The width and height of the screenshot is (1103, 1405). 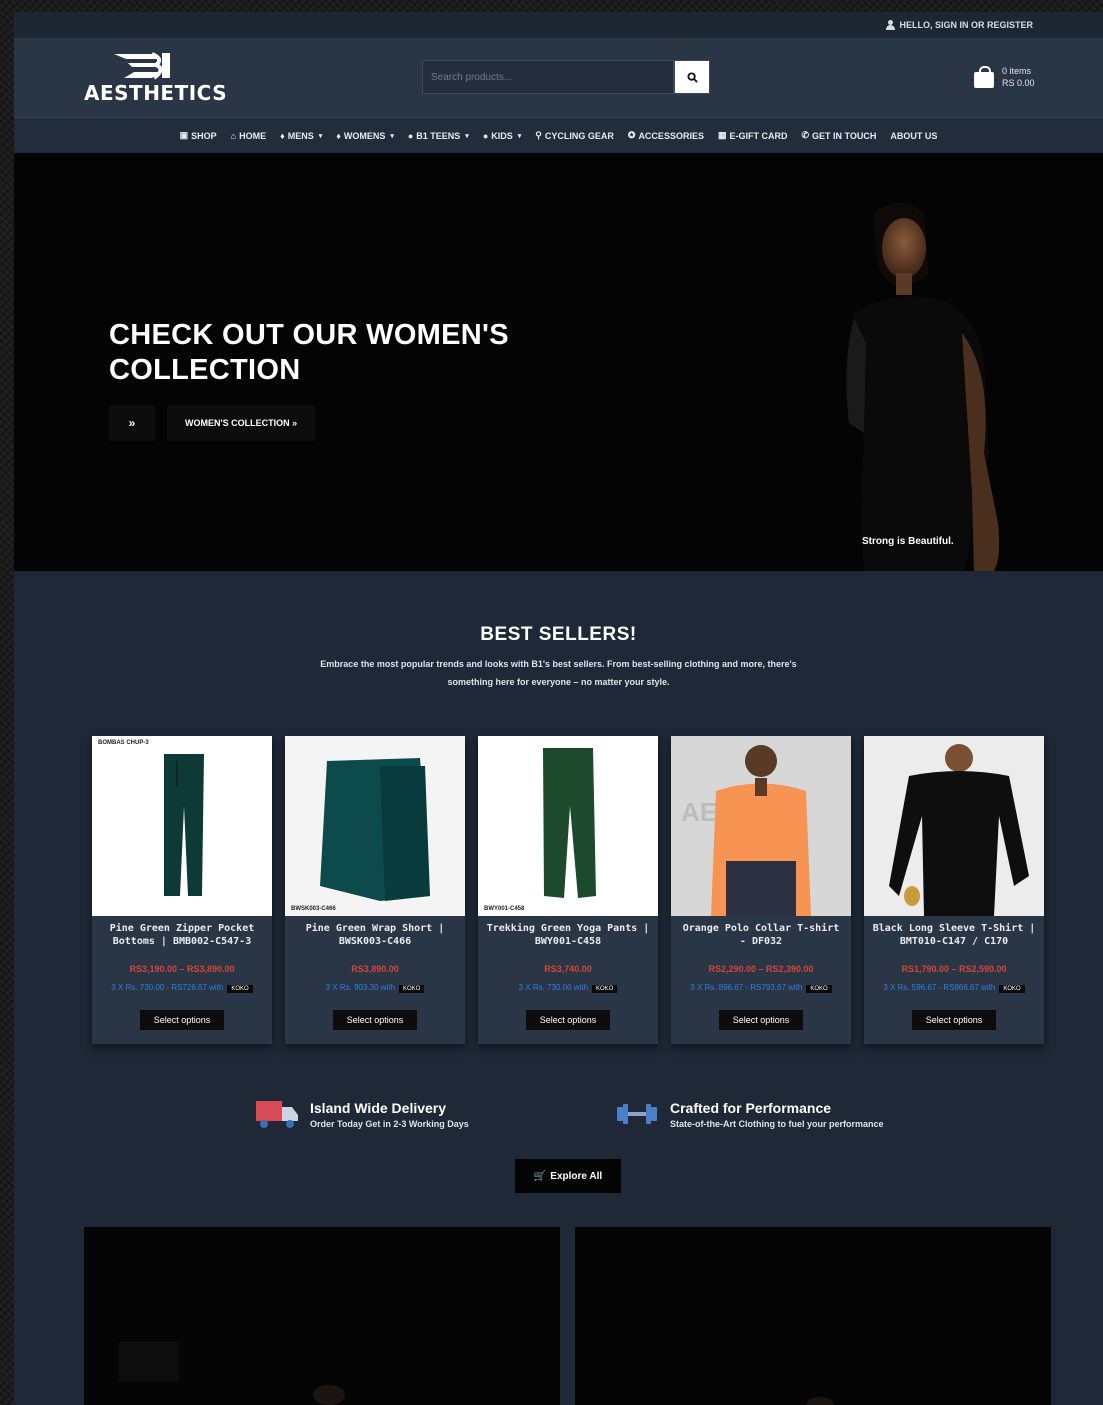 What do you see at coordinates (574, 135) in the screenshot?
I see `nav-item-cycling-gear: ⚲ CYCLING GEAR` at bounding box center [574, 135].